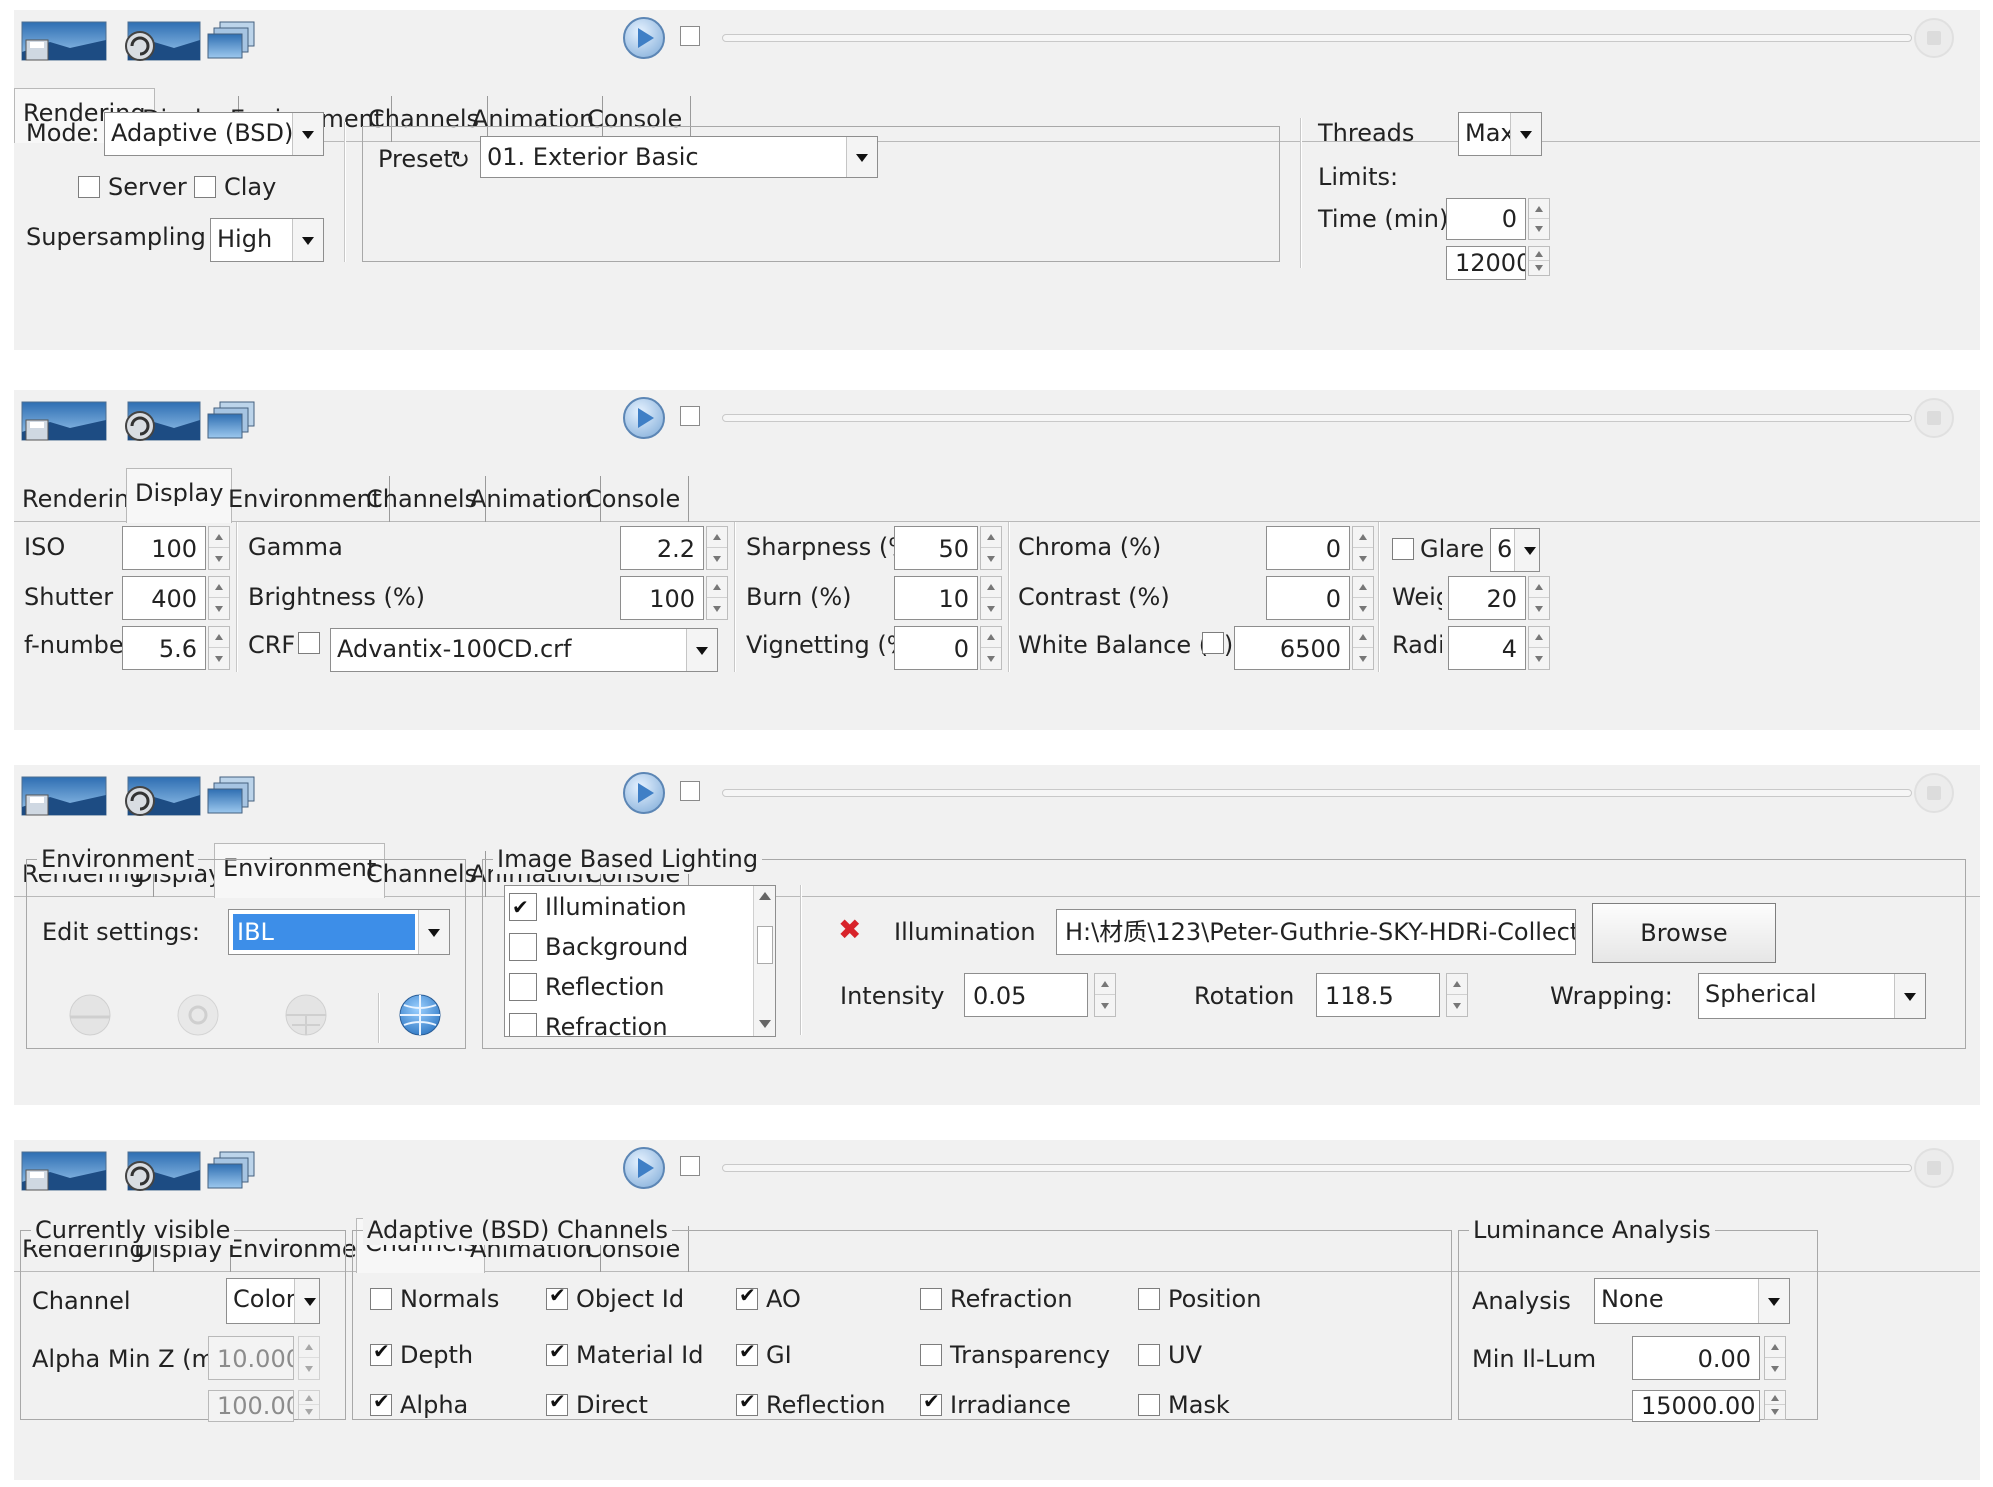  I want to click on play-icon, so click(644, 1168).